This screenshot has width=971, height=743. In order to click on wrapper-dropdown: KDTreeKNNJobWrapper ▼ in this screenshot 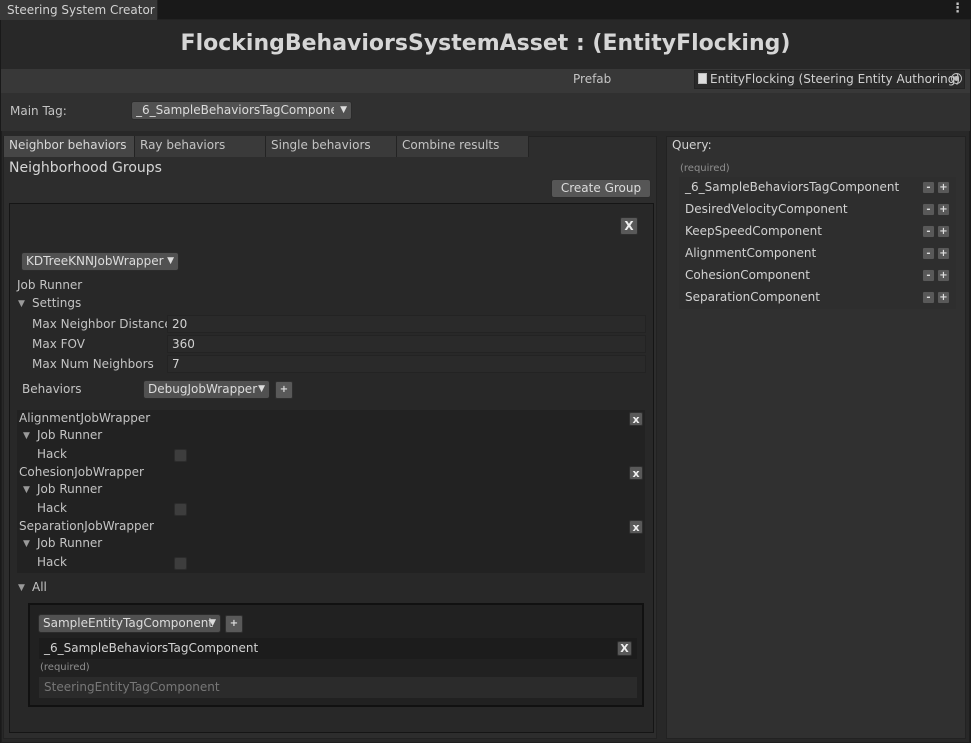, I will do `click(100, 261)`.